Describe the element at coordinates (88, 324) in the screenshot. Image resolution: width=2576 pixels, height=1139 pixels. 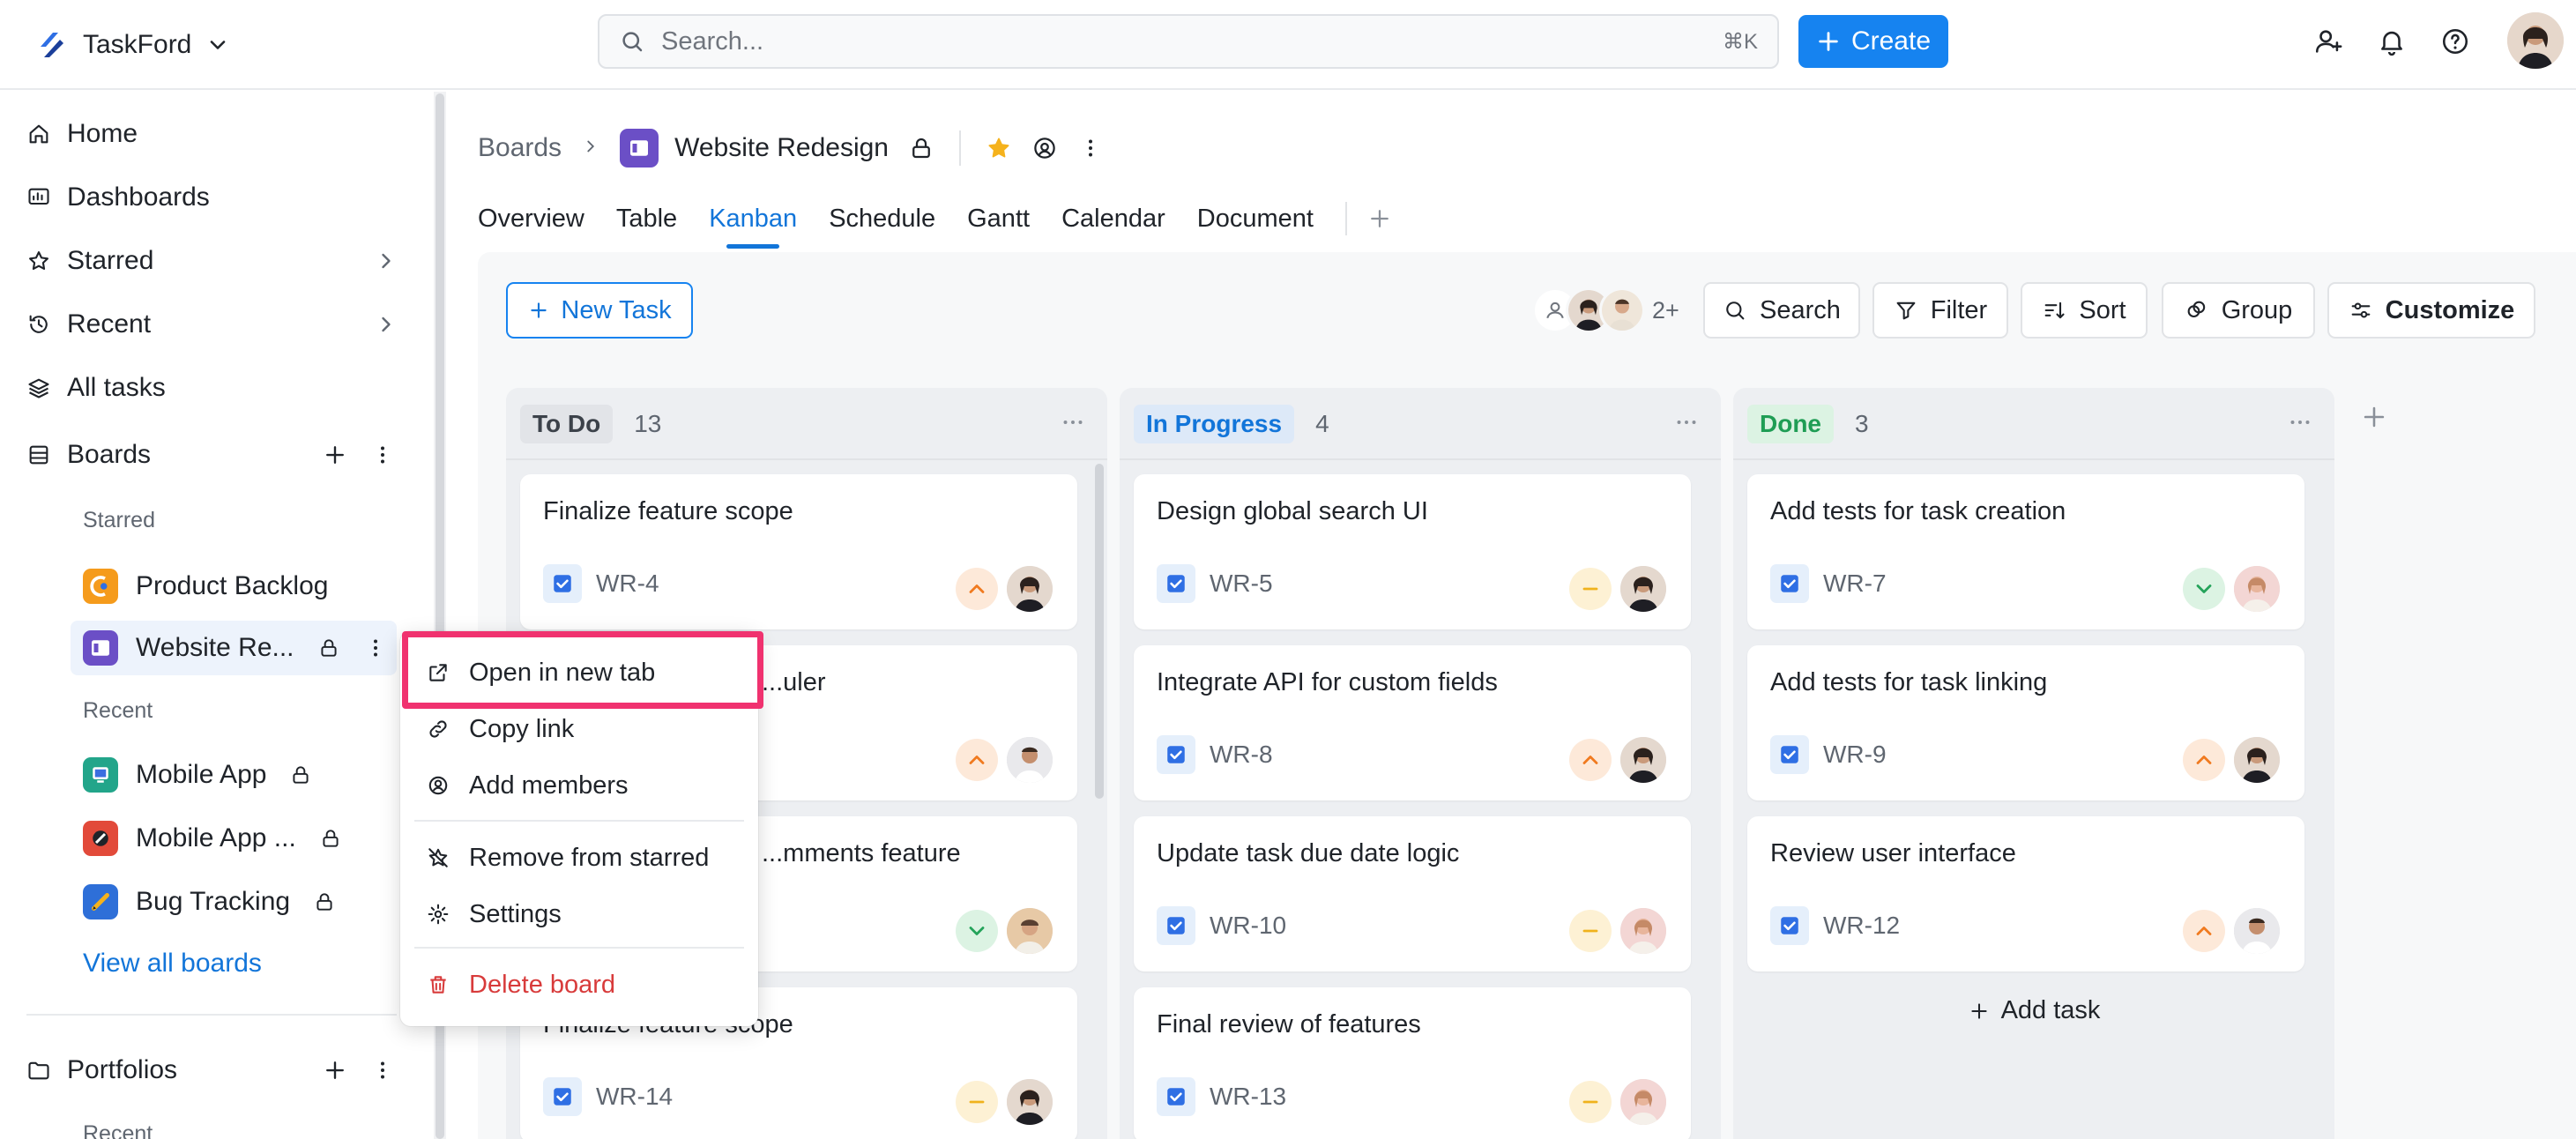
I see `sidebar-item-recent: Recent` at that location.